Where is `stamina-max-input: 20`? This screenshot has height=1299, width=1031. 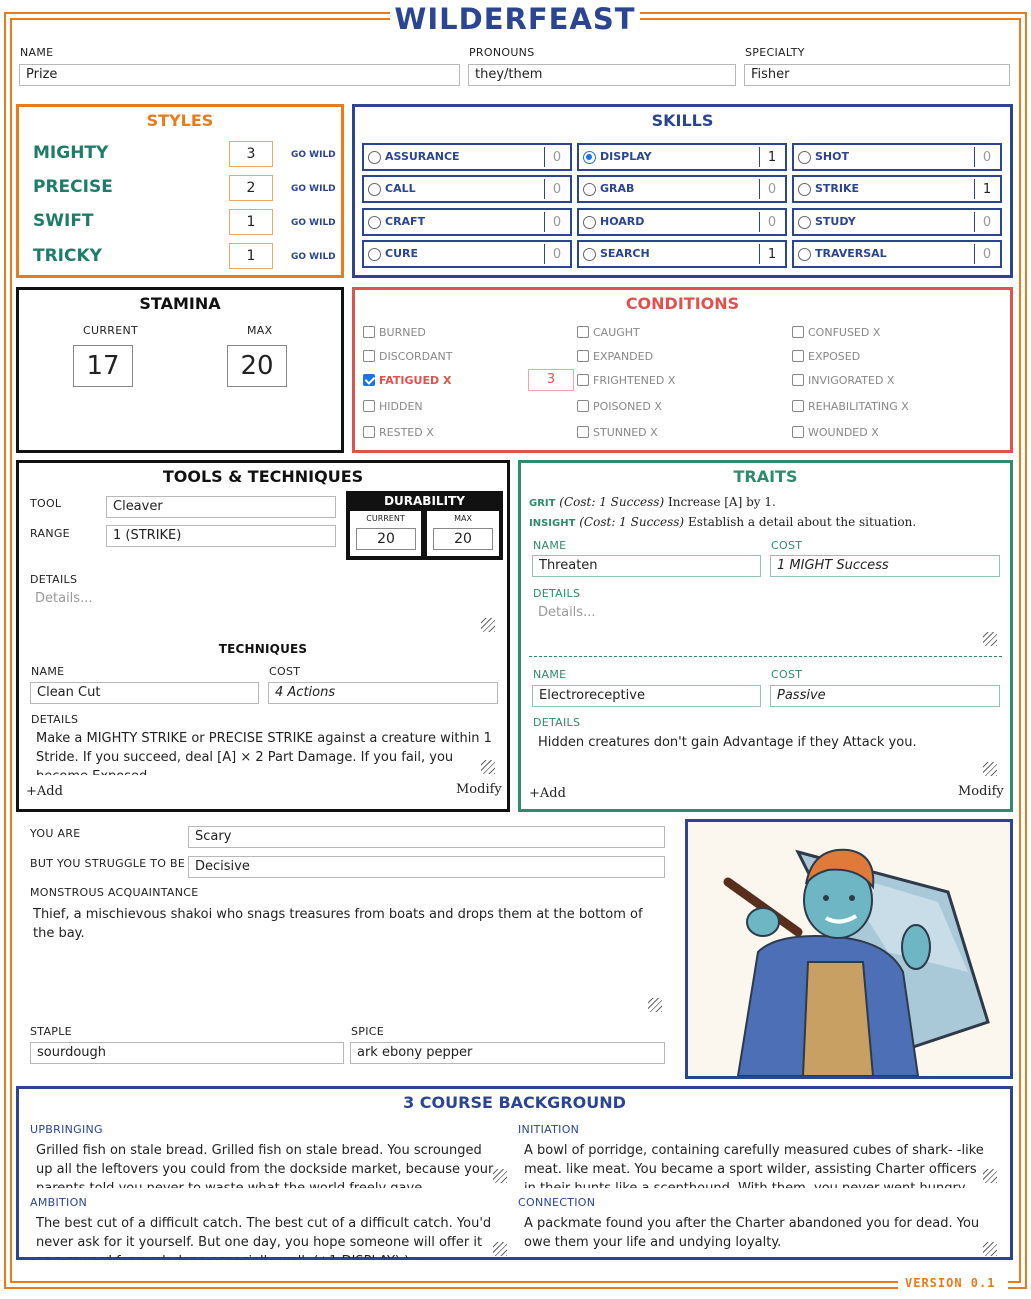 stamina-max-input: 20 is located at coordinates (257, 366).